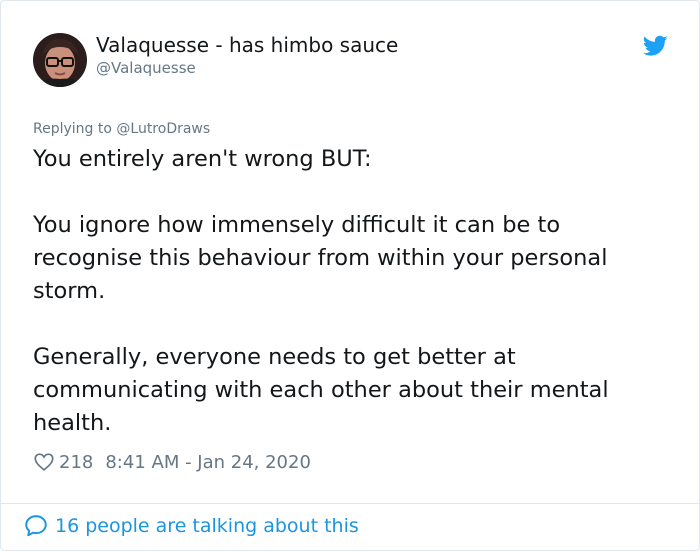 The height and width of the screenshot is (551, 700). I want to click on author-handle: @Valaquesse, so click(146, 68).